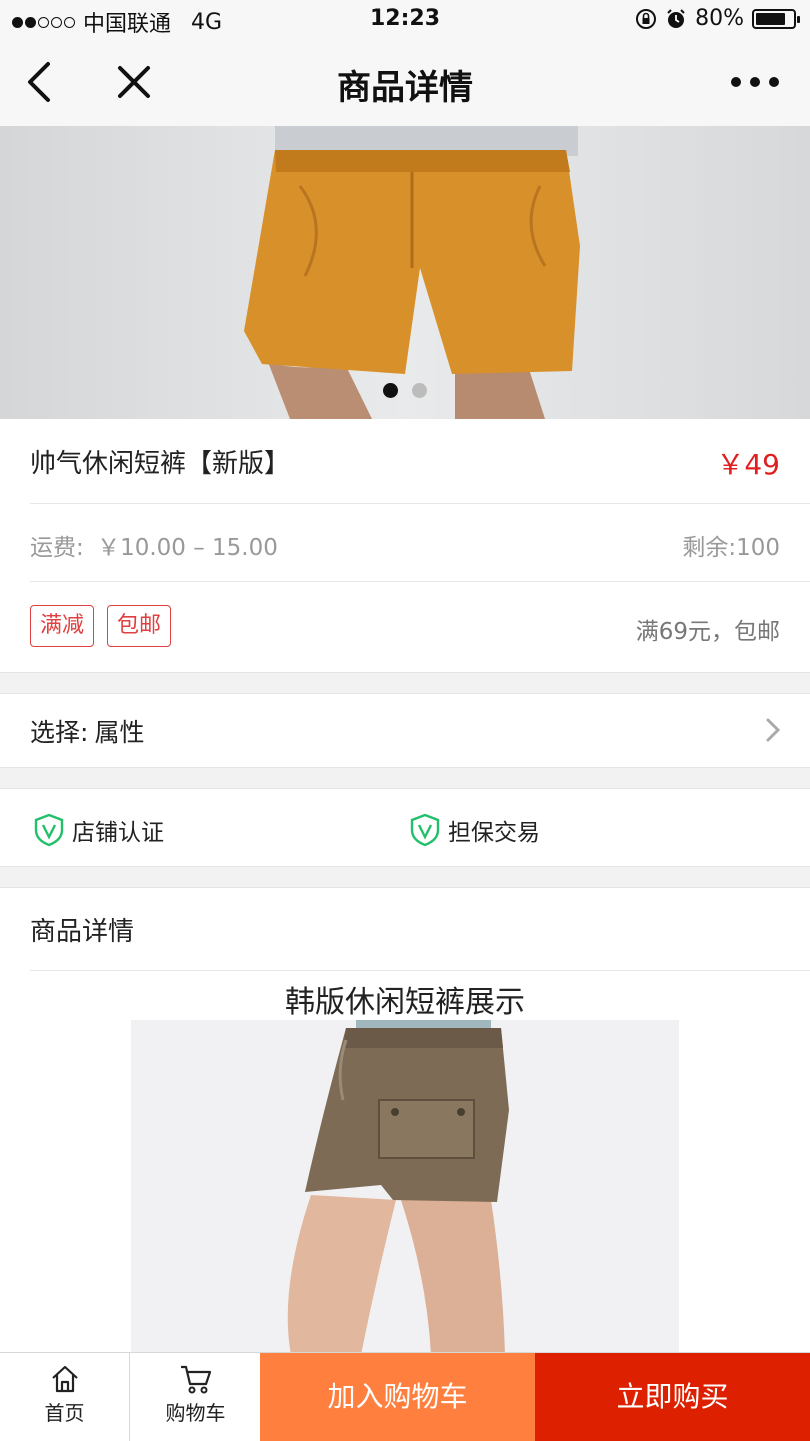 The image size is (810, 1441). Describe the element at coordinates (87, 732) in the screenshot. I see `select-label: 选择: 属性` at that location.